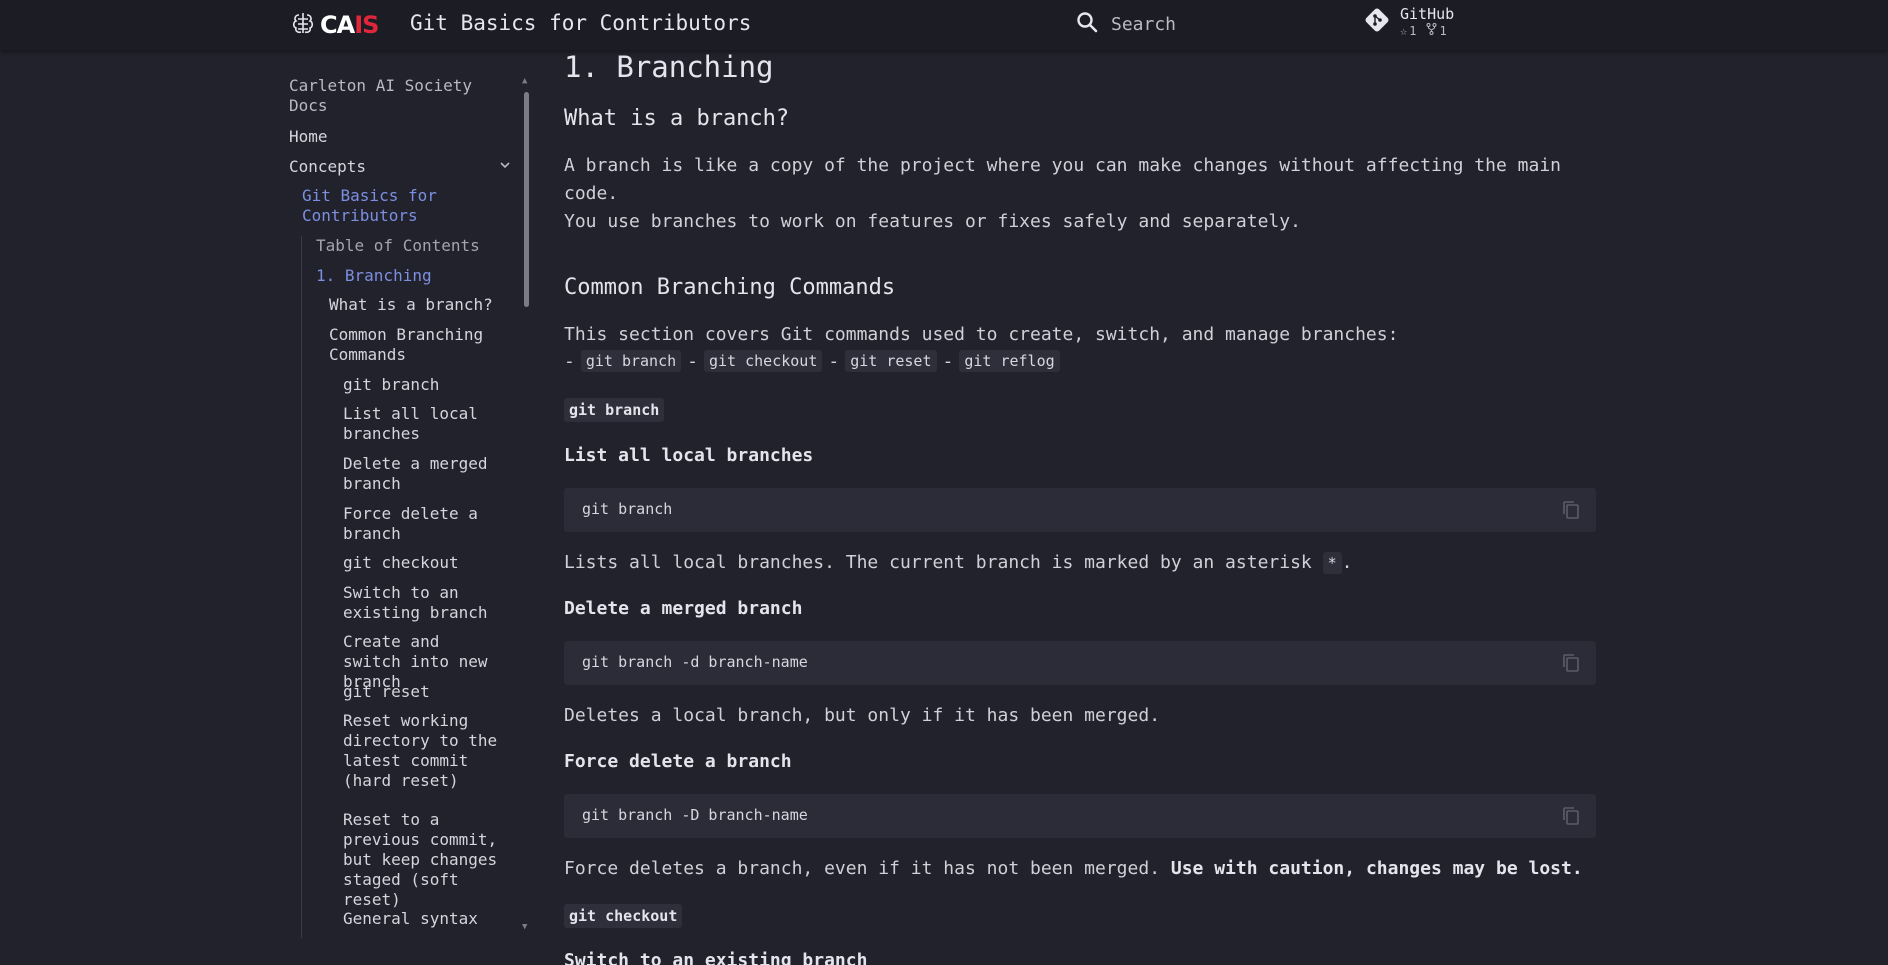 The image size is (1888, 965). I want to click on sidebar-item-toc: Table of Contents, so click(406, 246).